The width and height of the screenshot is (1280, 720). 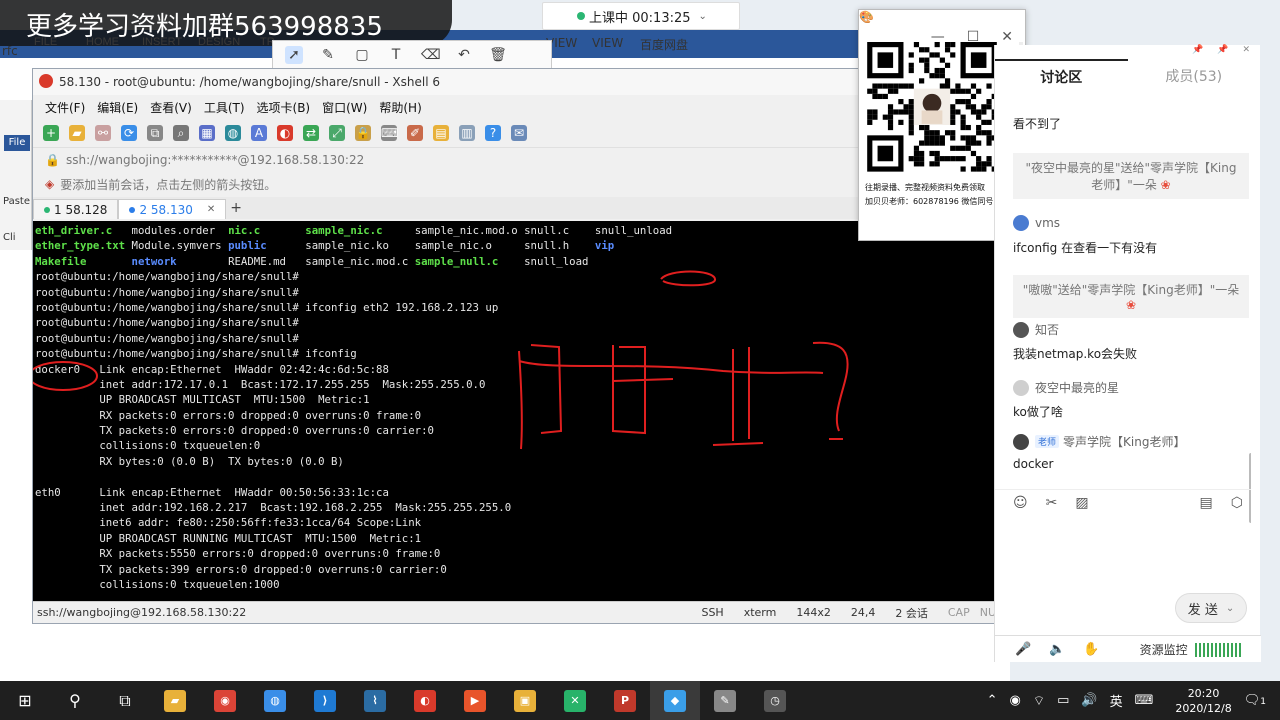 I want to click on speaker-icon: 🔈, so click(x=1057, y=649).